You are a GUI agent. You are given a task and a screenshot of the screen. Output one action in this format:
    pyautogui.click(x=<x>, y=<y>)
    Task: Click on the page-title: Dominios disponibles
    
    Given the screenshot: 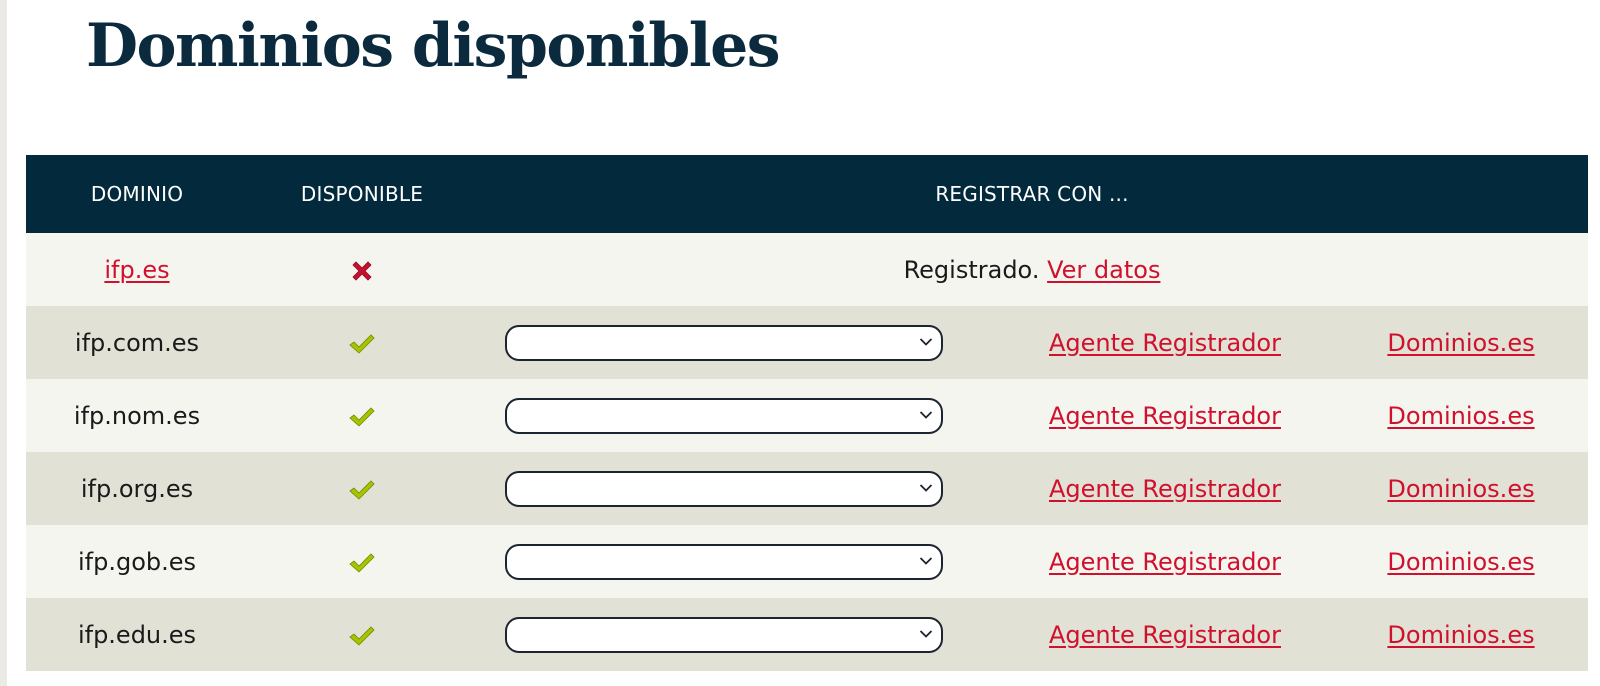 What is the action you would take?
    pyautogui.click(x=433, y=46)
    